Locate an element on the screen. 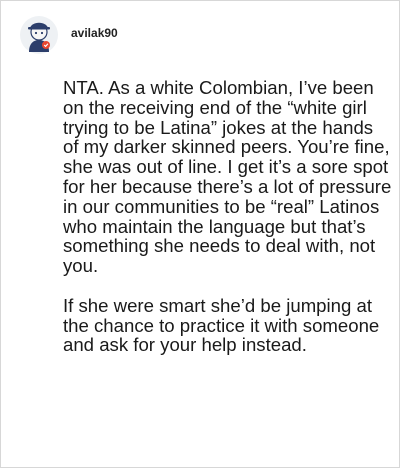  comment-header: avilak90 is located at coordinates (68, 35).